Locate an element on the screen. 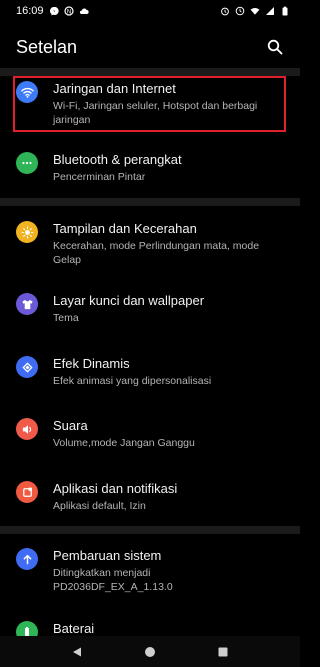 Image resolution: width=320 pixels, height=667 pixels. wifi-icon is located at coordinates (27, 92).